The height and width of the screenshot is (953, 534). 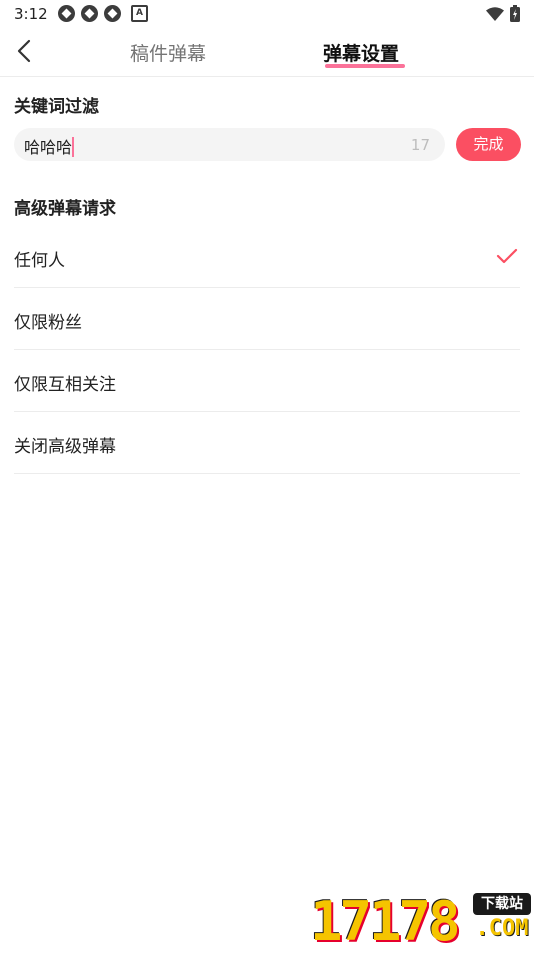 What do you see at coordinates (420, 145) in the screenshot?
I see `char-count: 17` at bounding box center [420, 145].